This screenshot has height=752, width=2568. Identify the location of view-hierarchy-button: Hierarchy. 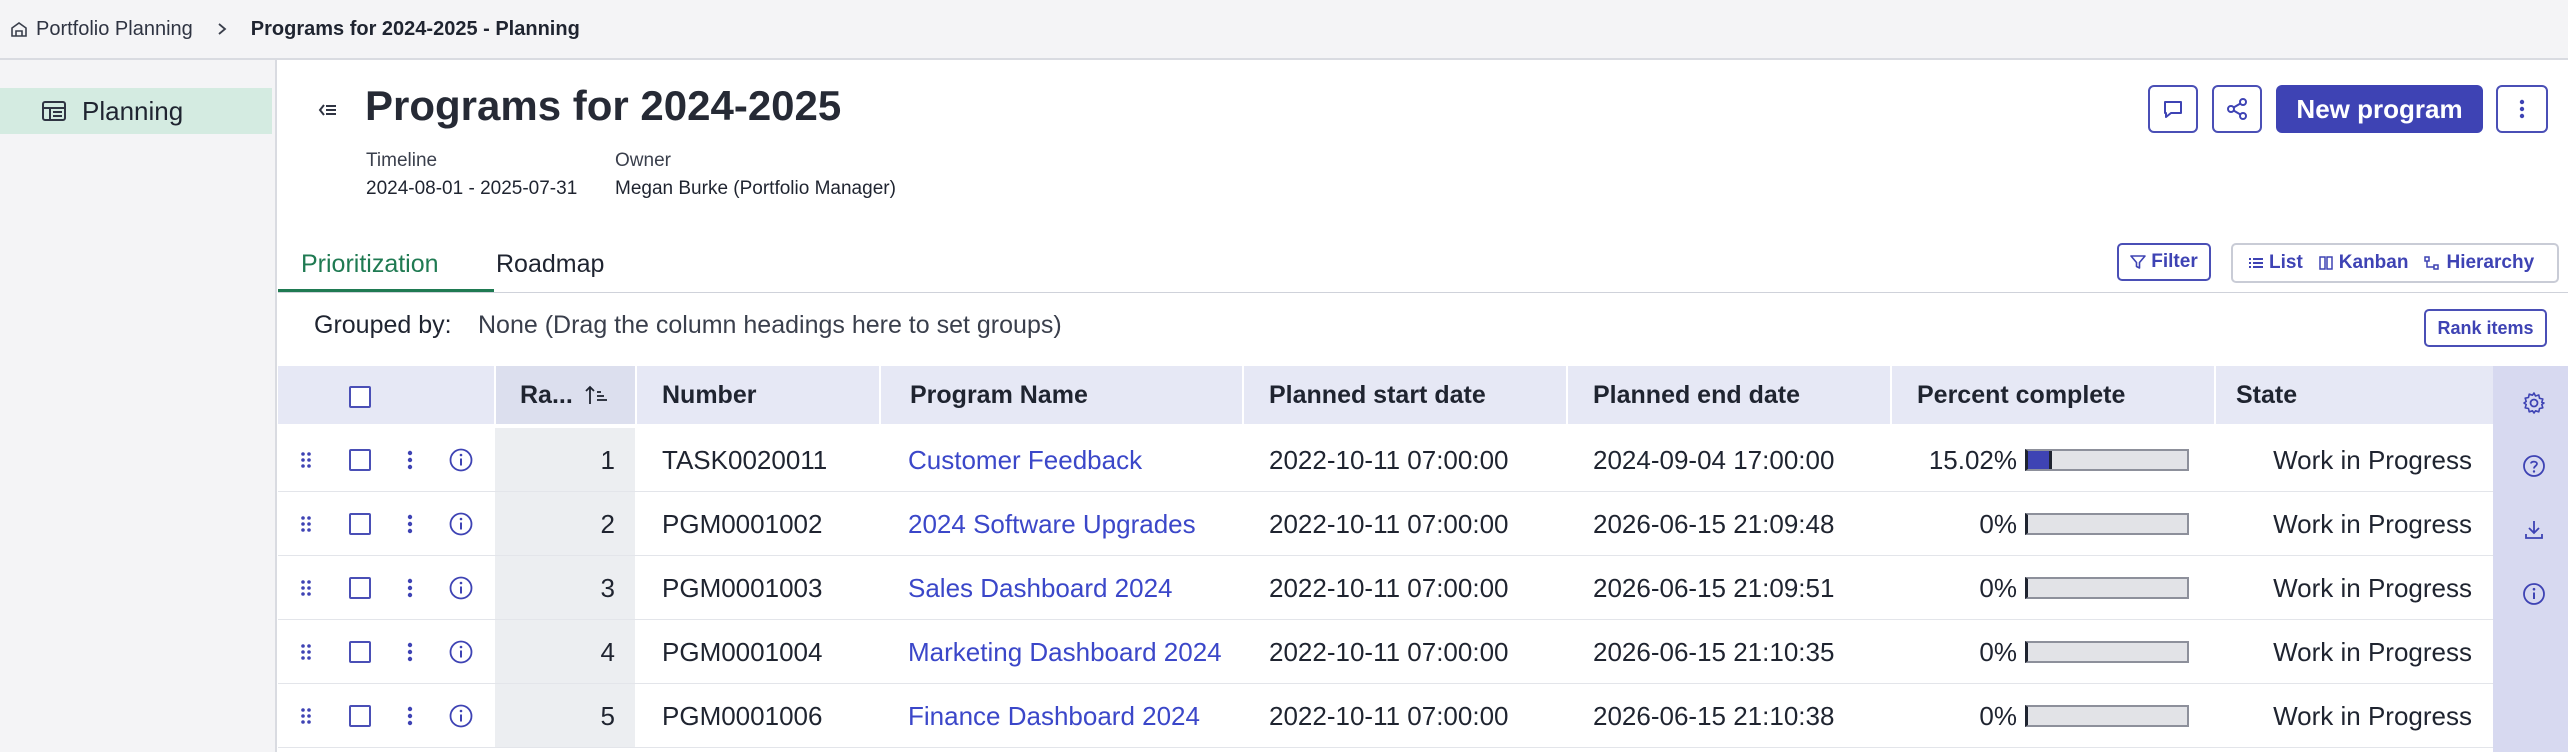
(2479, 263).